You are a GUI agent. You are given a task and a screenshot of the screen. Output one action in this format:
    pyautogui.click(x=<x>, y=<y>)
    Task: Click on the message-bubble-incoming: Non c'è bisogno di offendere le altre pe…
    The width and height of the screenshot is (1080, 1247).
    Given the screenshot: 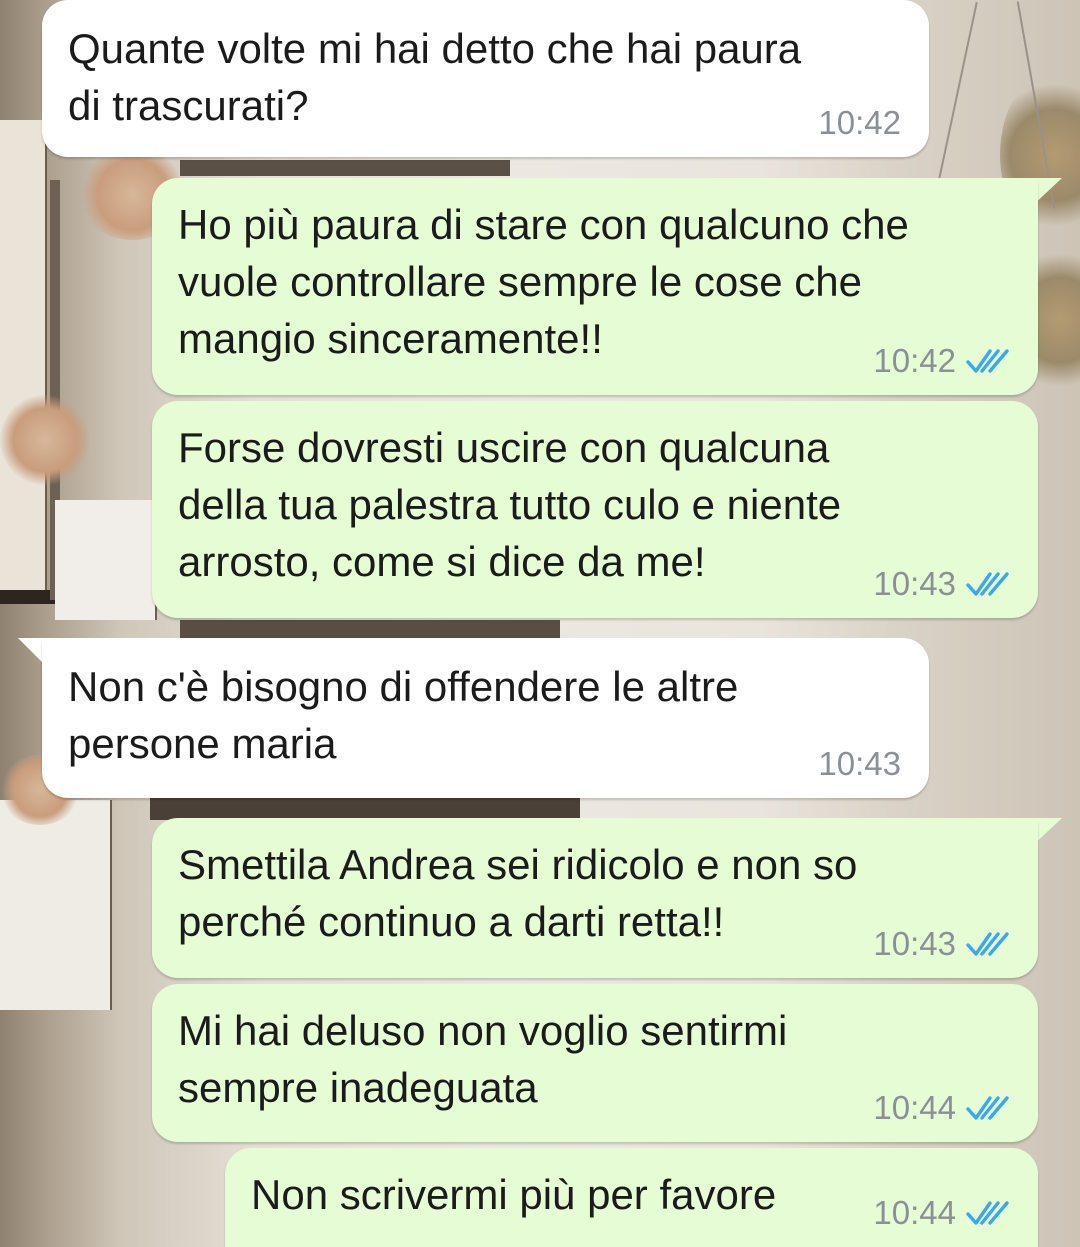 What is the action you would take?
    pyautogui.click(x=485, y=718)
    